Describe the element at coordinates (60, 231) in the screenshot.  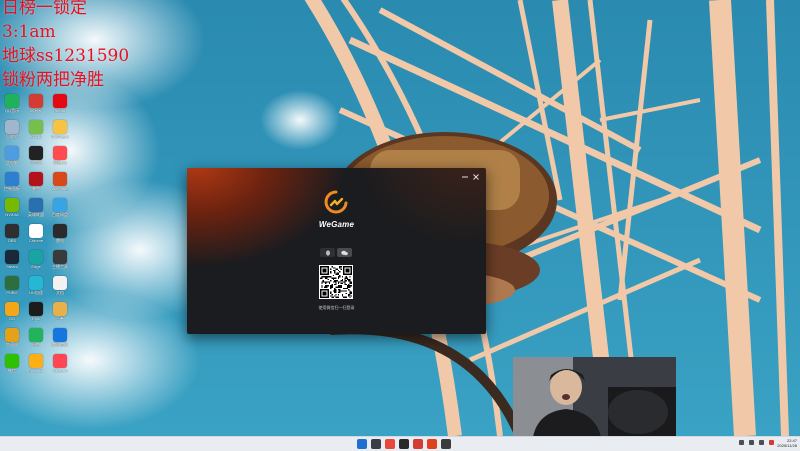
I see `emulator-icon` at that location.